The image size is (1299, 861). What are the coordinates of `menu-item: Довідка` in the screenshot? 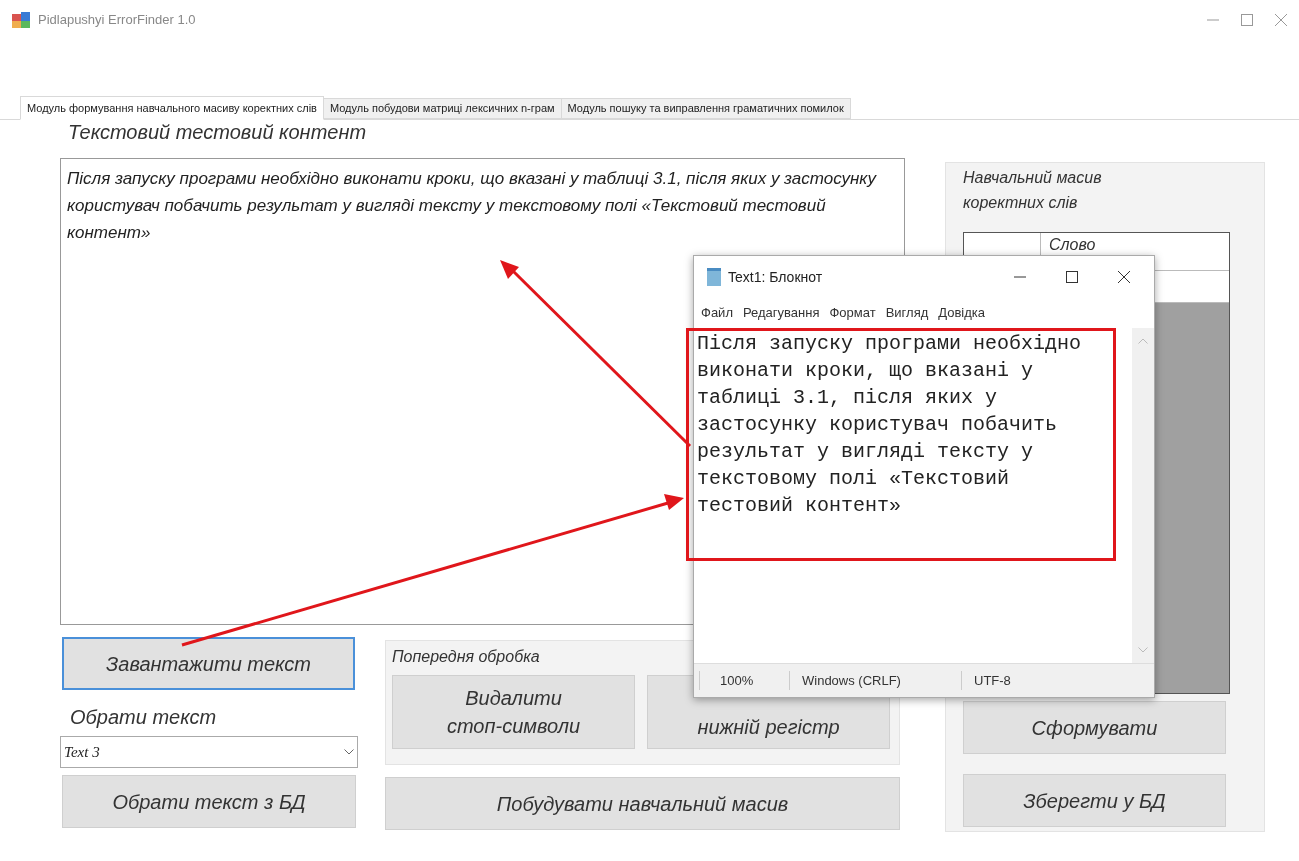 It's located at (962, 313).